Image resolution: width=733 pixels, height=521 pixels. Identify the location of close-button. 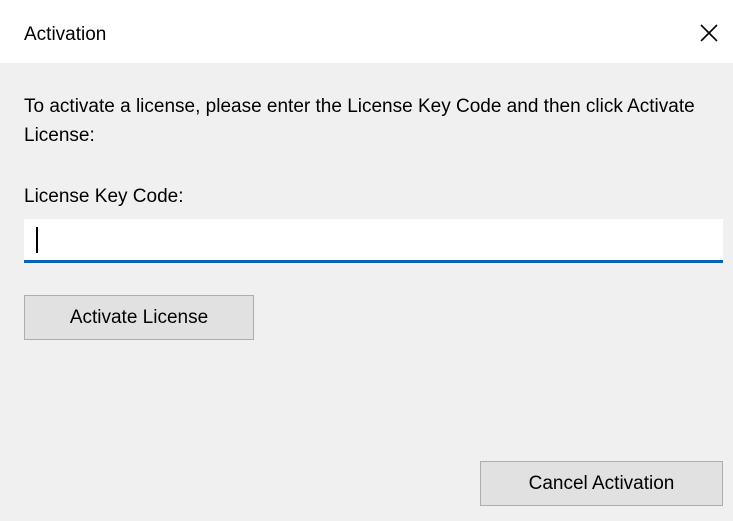
(709, 33).